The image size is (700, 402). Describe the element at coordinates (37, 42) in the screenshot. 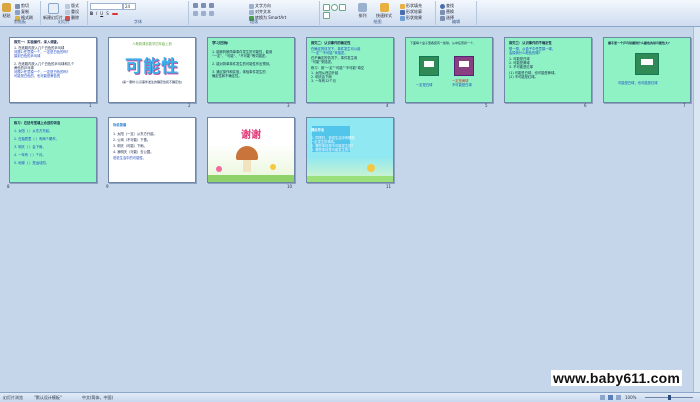

I see `slide-title: 探究一：实验操作，深入调查。` at that location.